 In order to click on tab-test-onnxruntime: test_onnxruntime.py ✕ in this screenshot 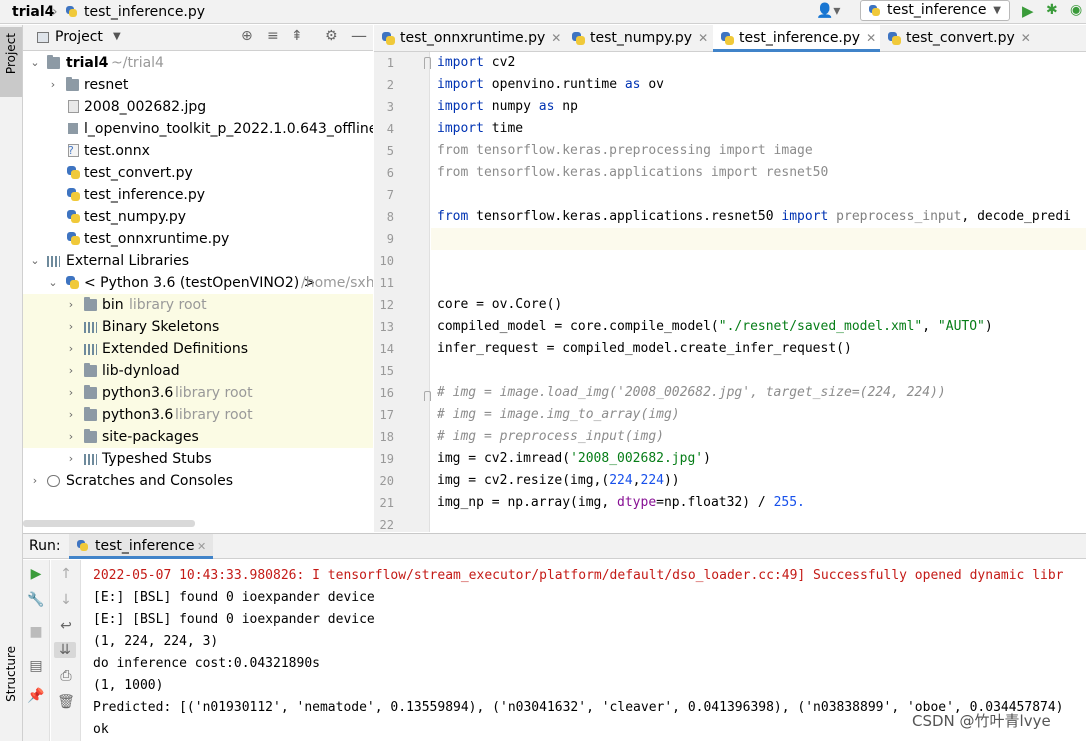, I will do `click(469, 38)`.